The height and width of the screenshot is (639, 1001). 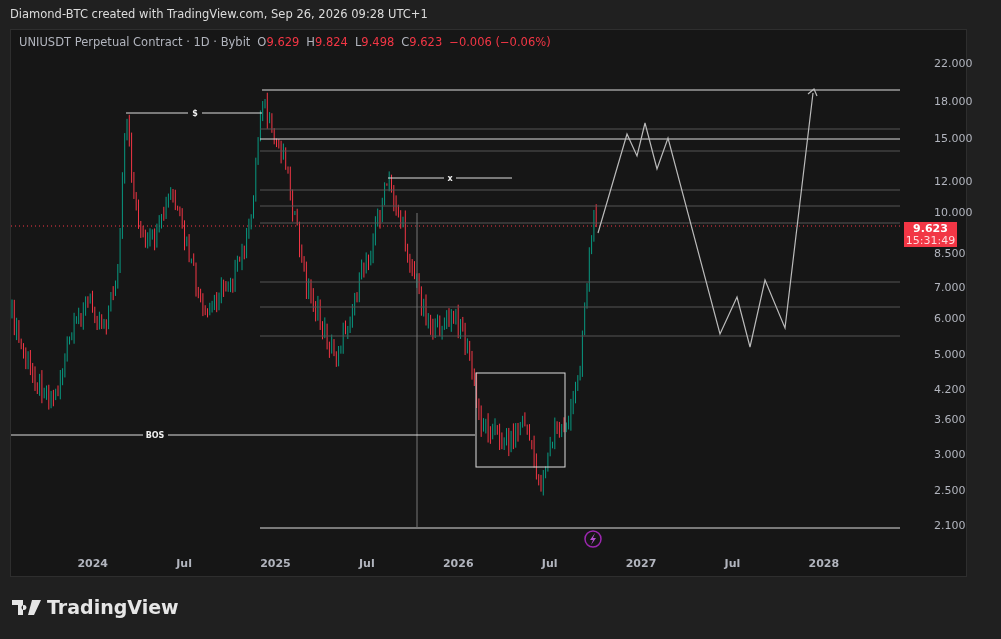 What do you see at coordinates (930, 240) in the screenshot?
I see `countdown-timer: 15:31:49` at bounding box center [930, 240].